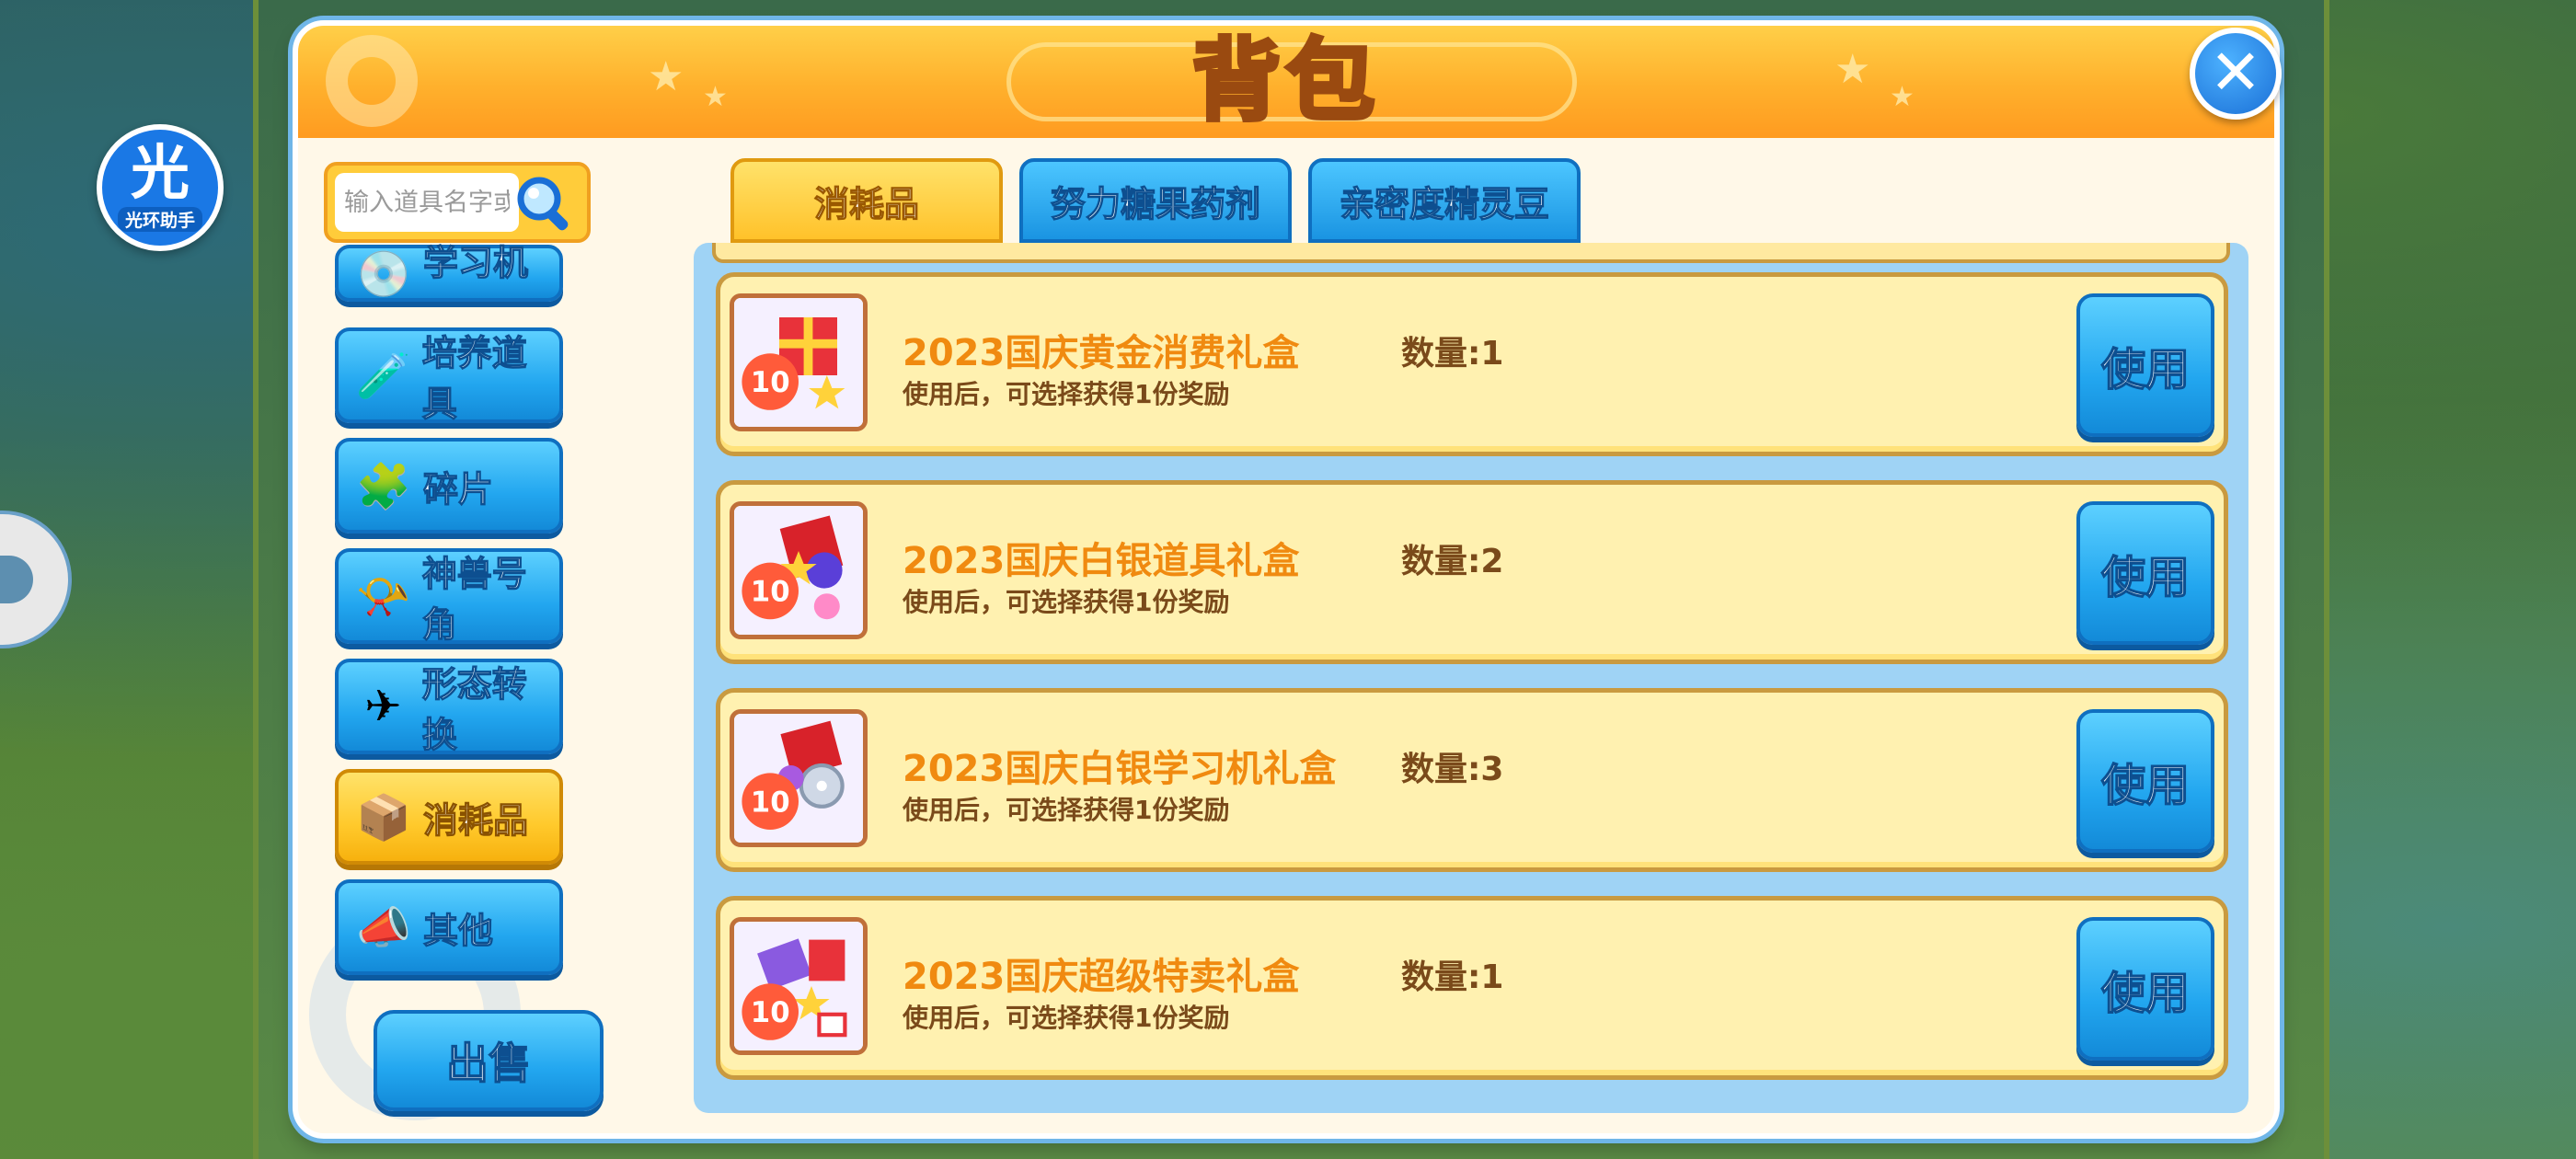  Describe the element at coordinates (458, 930) in the screenshot. I see `category-label: 其他` at that location.